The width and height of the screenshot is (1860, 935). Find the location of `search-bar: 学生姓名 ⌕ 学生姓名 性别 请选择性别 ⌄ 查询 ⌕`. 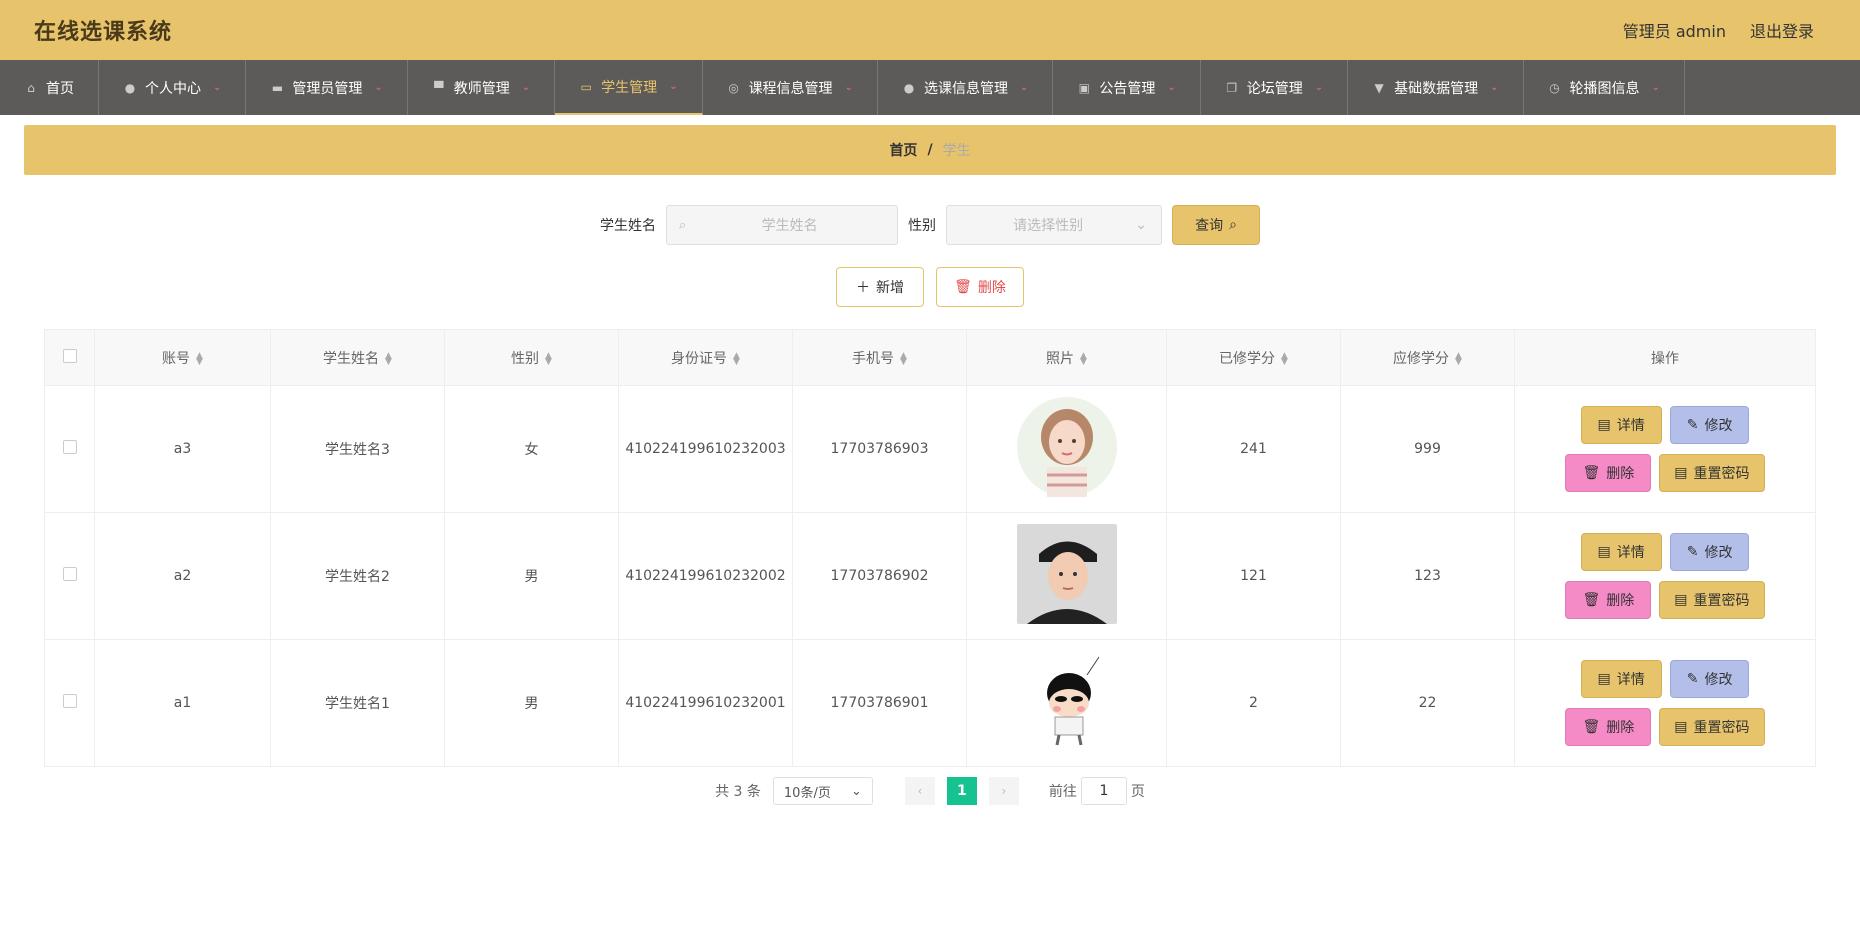

search-bar: 学生姓名 ⌕ 学生姓名 性别 请选择性别 ⌄ 查询 ⌕ is located at coordinates (930, 225).